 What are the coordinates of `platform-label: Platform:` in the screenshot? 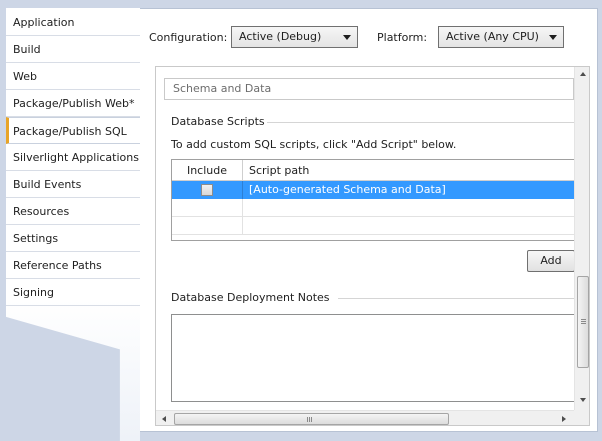 It's located at (402, 37).